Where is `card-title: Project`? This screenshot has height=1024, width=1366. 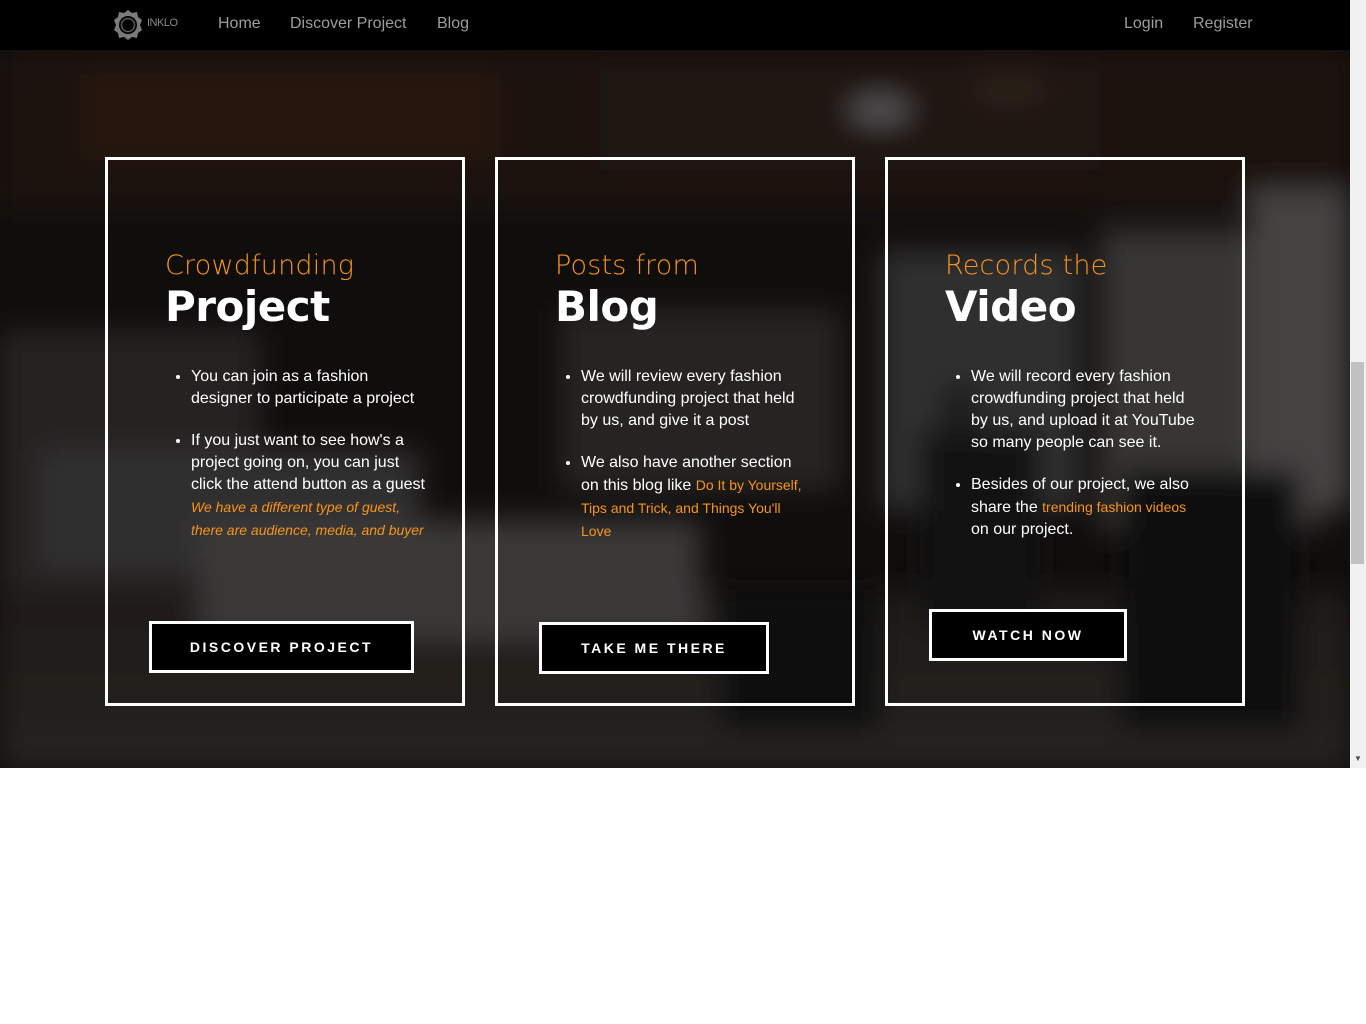
card-title: Project is located at coordinates (247, 306).